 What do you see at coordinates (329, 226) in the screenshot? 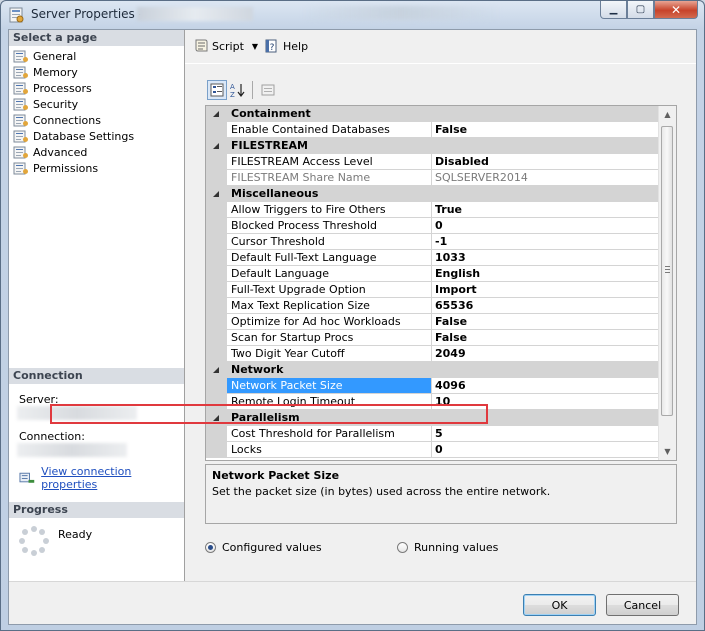
I see `property-name: Blocked Process Threshold` at bounding box center [329, 226].